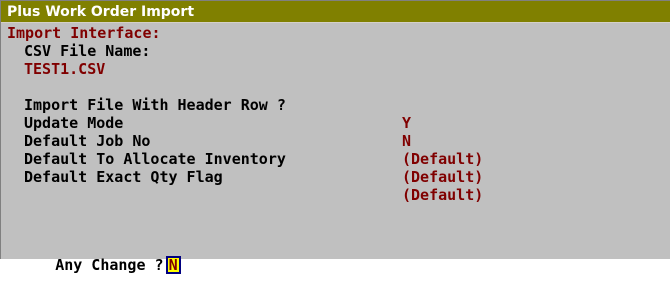  What do you see at coordinates (87, 51) in the screenshot?
I see `csv-file-label: CSV File Name:` at bounding box center [87, 51].